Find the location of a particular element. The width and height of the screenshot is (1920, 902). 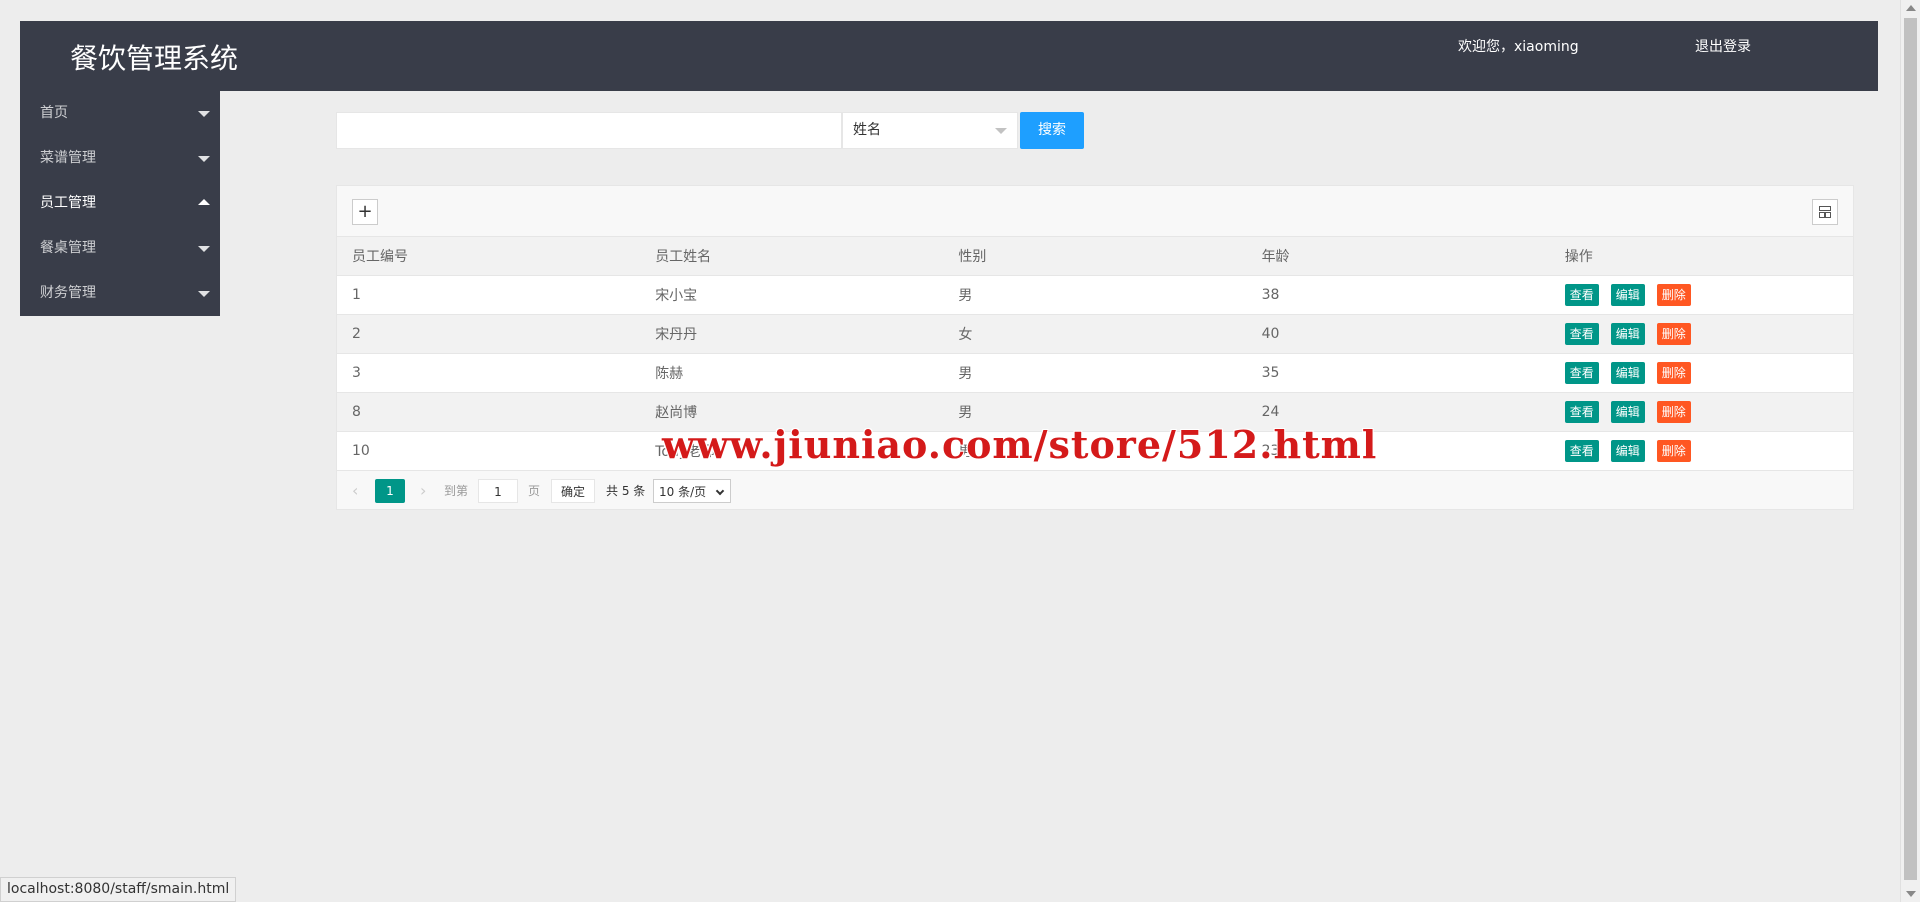

table-toolbar: + is located at coordinates (1095, 211).